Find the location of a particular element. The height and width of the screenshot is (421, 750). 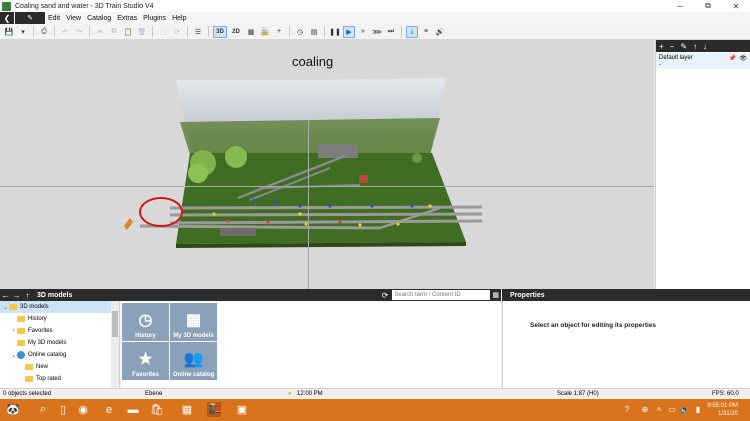

train-icon: 🚋 is located at coordinates (265, 32).